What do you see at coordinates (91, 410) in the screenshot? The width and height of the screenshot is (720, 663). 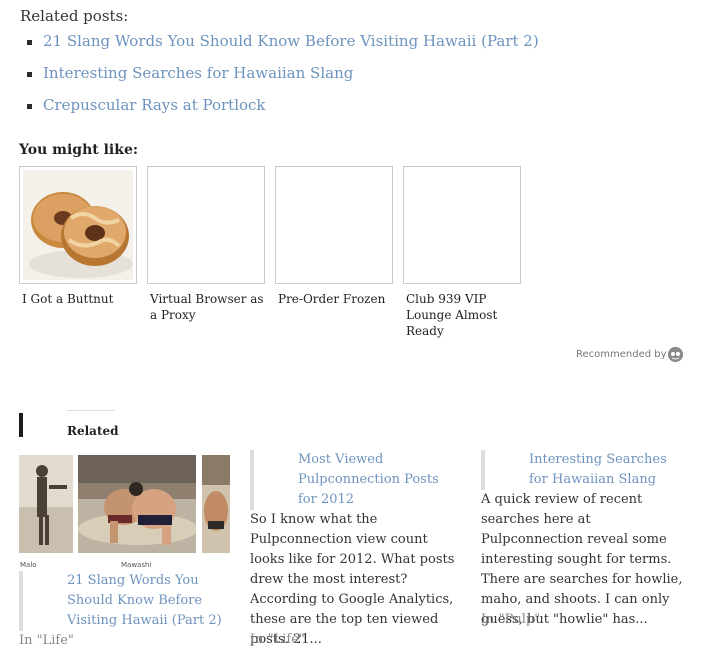 I see `divider` at bounding box center [91, 410].